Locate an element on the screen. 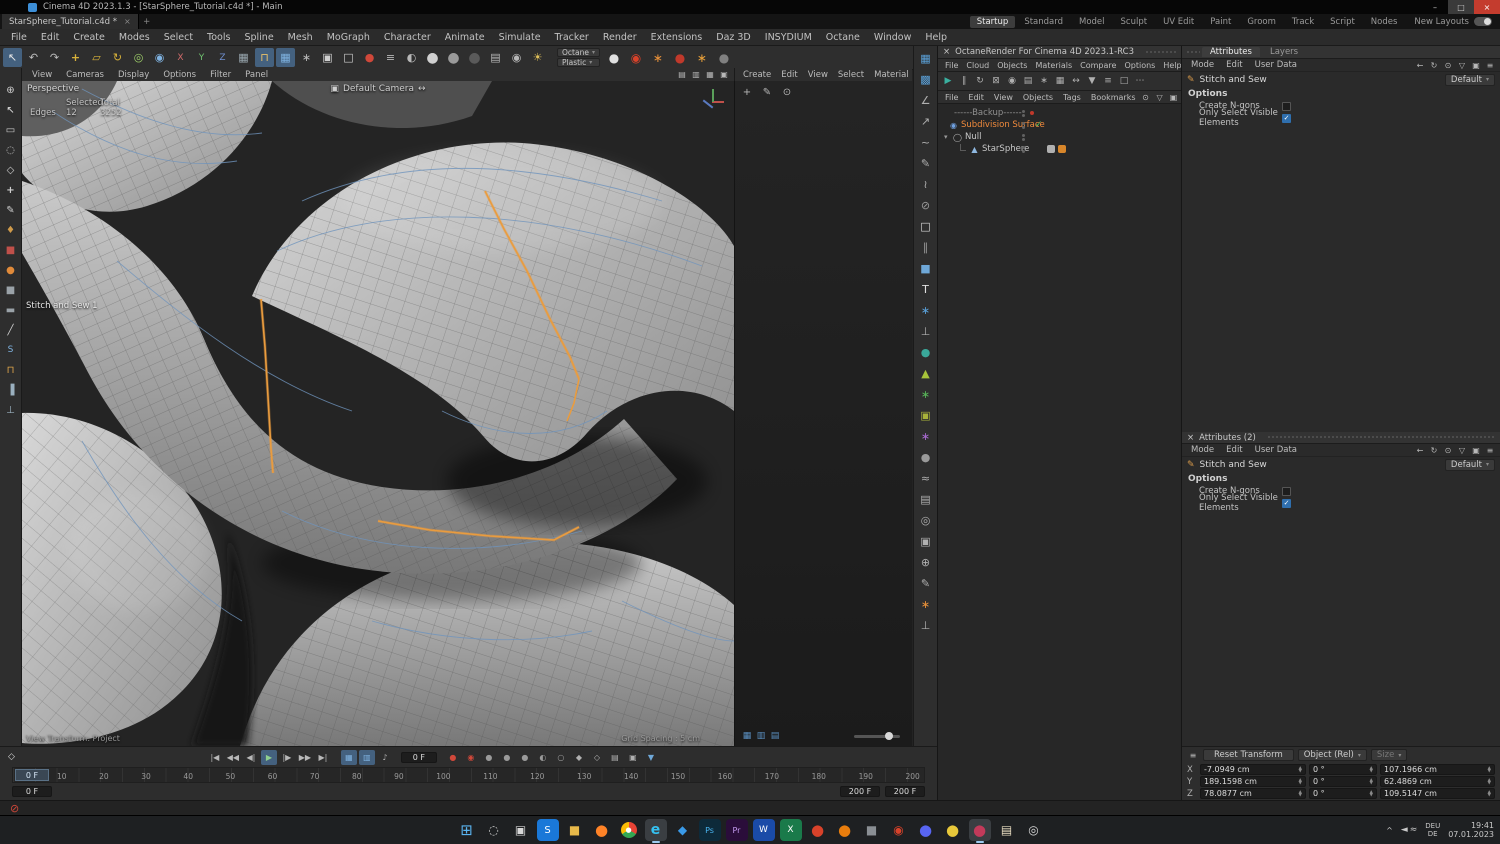  om-filter-icon: ▽ is located at coordinates (1160, 97).